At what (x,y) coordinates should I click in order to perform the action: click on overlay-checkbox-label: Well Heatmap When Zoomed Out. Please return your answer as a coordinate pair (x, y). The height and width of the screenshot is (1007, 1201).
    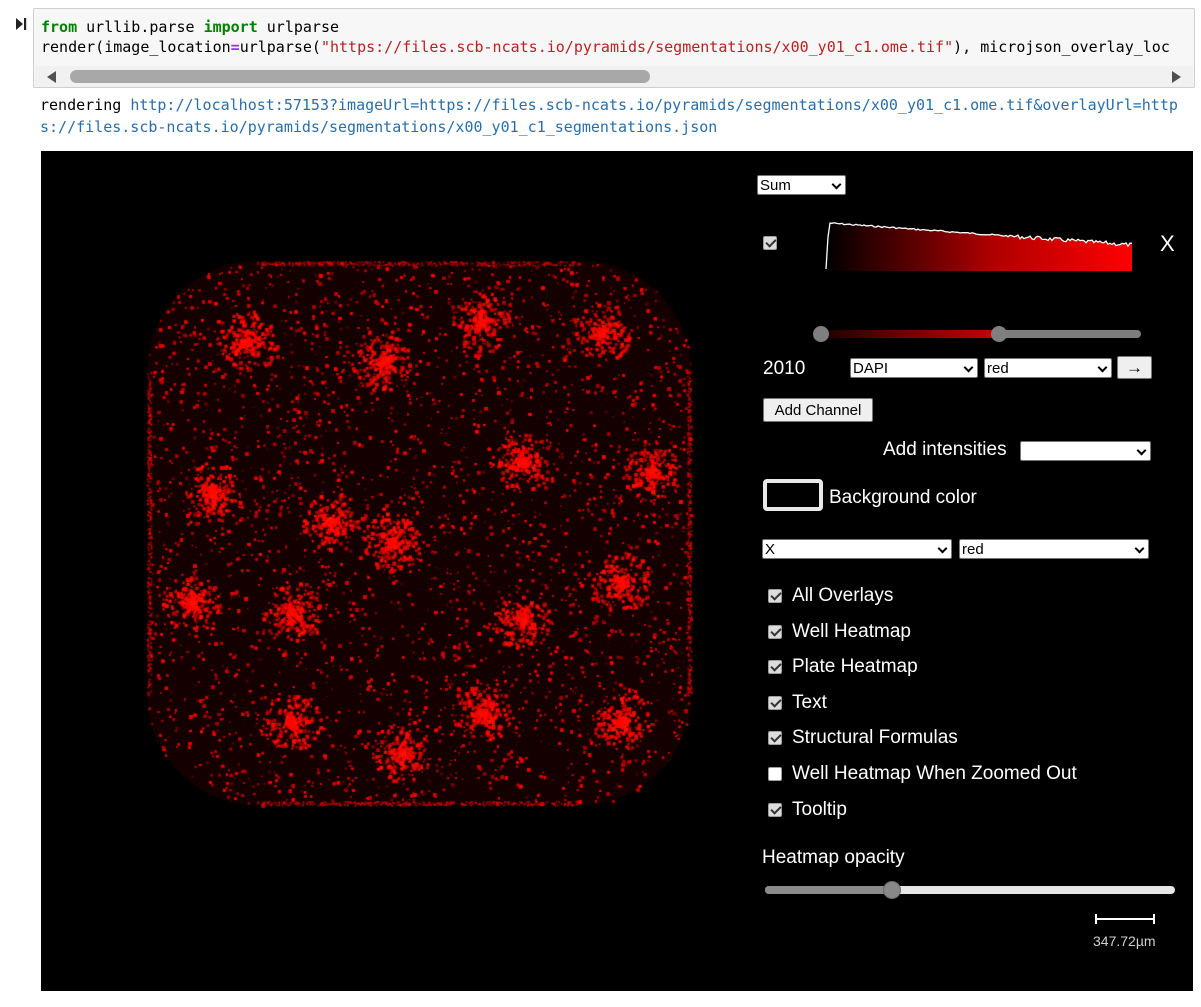
    Looking at the image, I should click on (934, 773).